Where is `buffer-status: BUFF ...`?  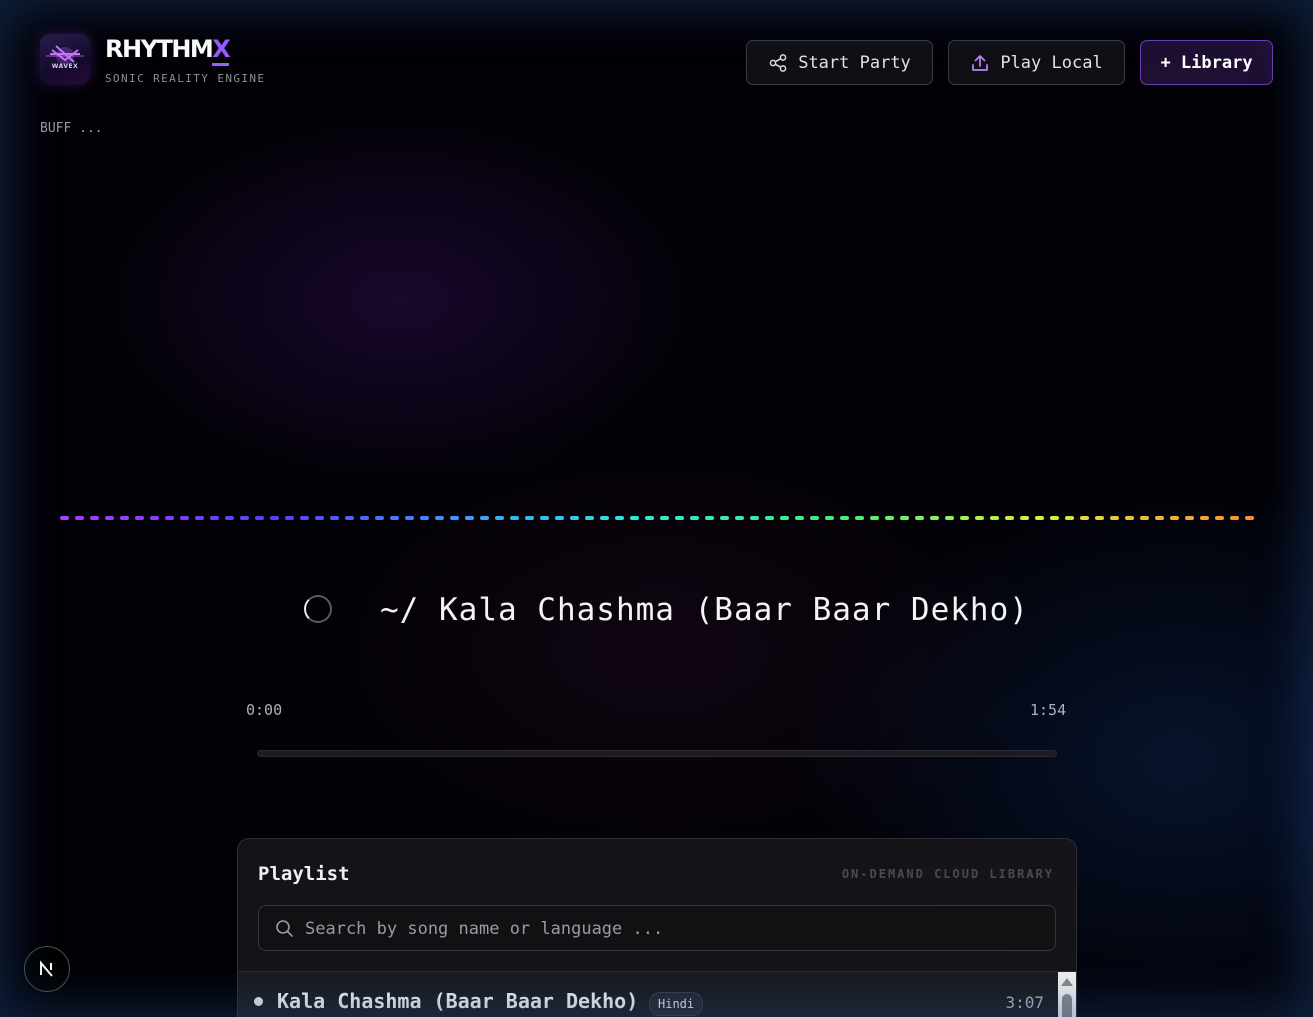
buffer-status: BUFF ... is located at coordinates (71, 128).